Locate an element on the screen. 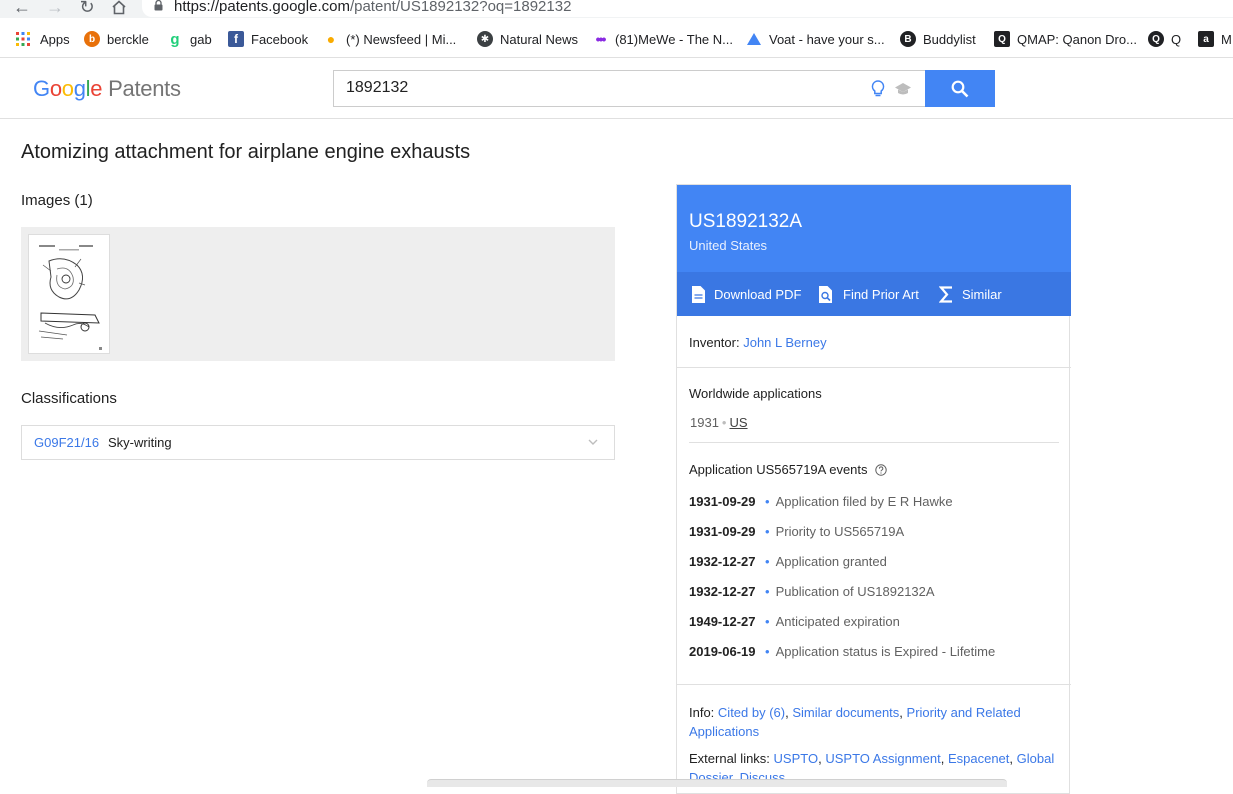  forward-arrow-icon: → is located at coordinates (55, 9).